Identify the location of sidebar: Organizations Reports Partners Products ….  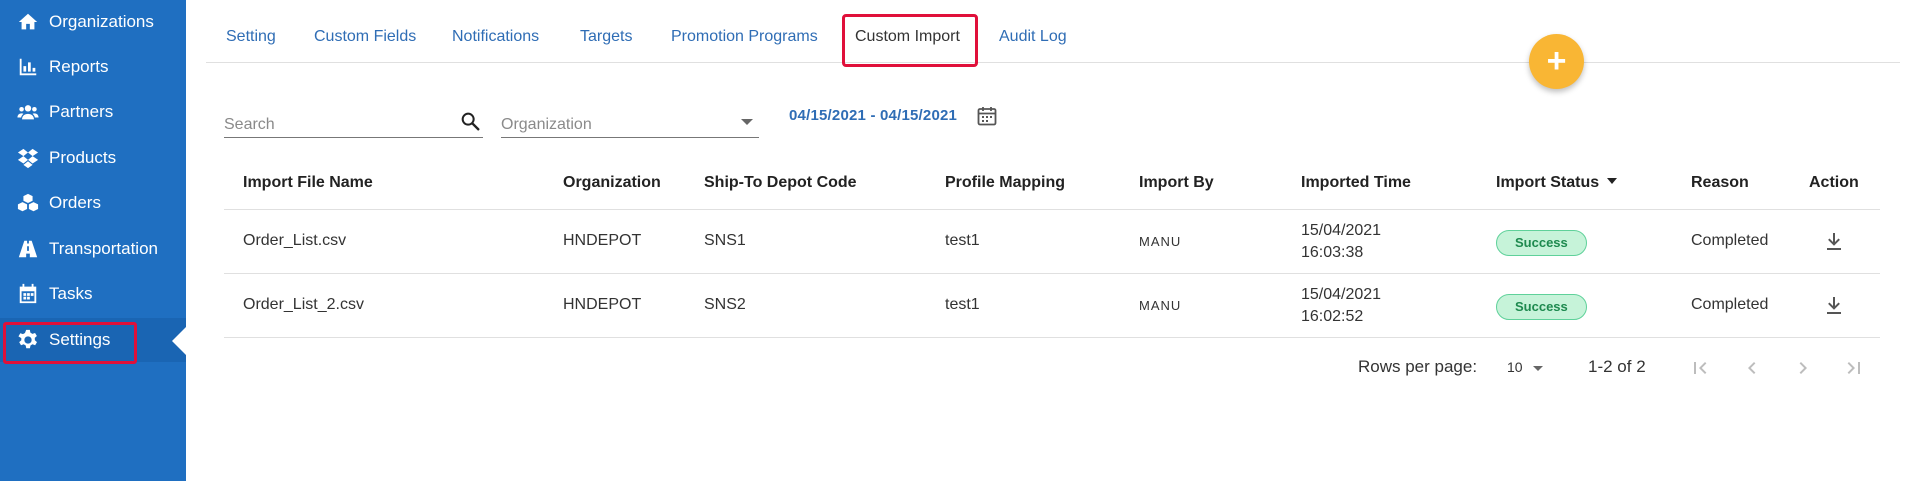
(93, 240).